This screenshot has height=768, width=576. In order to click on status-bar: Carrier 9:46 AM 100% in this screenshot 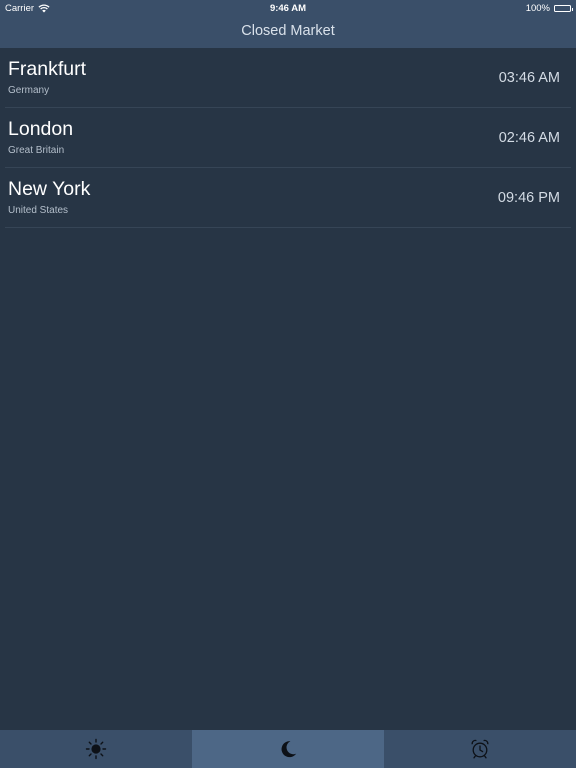, I will do `click(288, 8)`.